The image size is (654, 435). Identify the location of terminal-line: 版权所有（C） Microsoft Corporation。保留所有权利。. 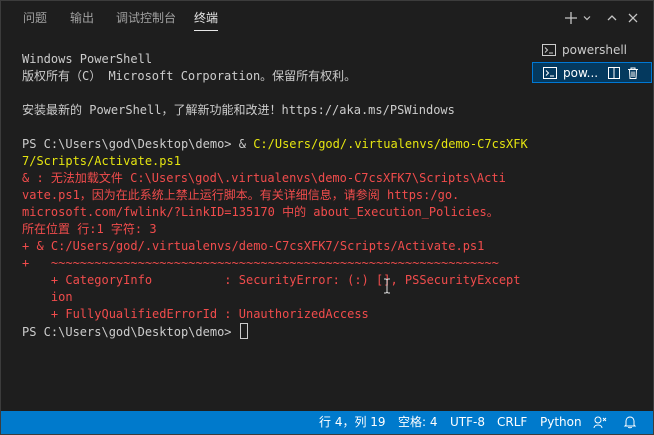
(272, 76).